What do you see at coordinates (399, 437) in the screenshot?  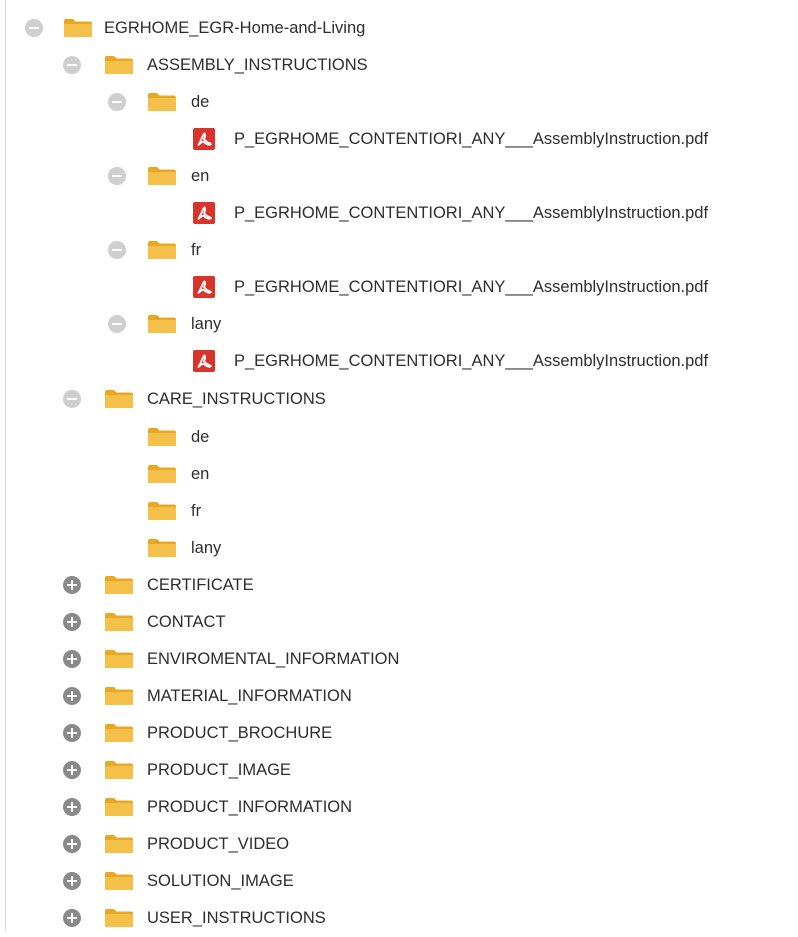 I see `tree-node-care-de: de` at bounding box center [399, 437].